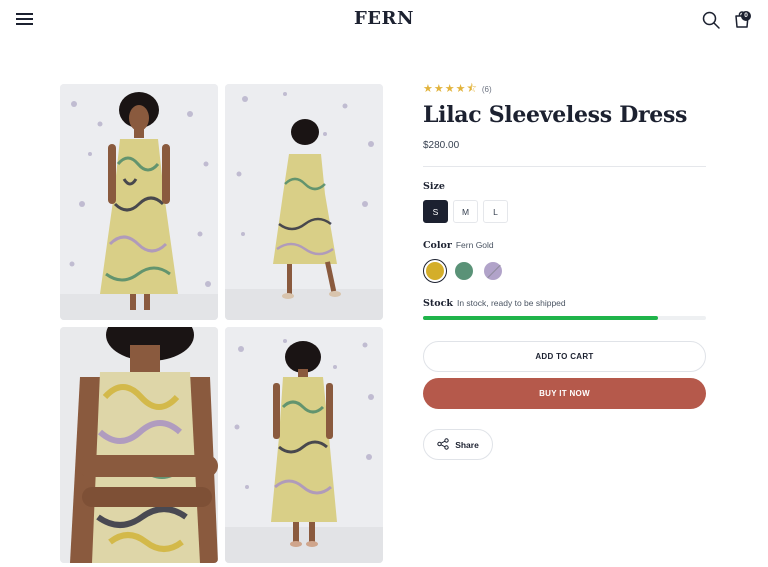 This screenshot has height=567, width=768. What do you see at coordinates (540, 318) in the screenshot?
I see `stock-level-fill` at bounding box center [540, 318].